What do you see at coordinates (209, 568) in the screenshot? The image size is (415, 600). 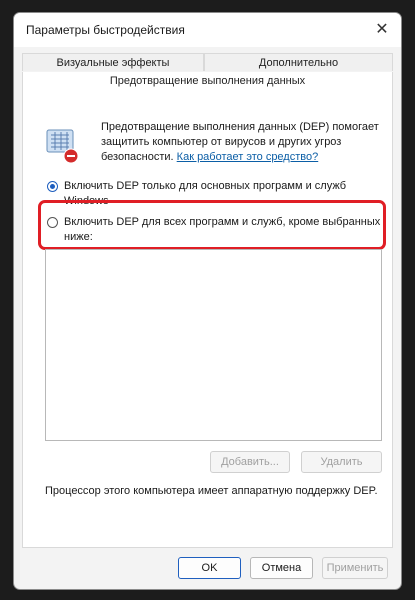 I see `ok-button: OK` at bounding box center [209, 568].